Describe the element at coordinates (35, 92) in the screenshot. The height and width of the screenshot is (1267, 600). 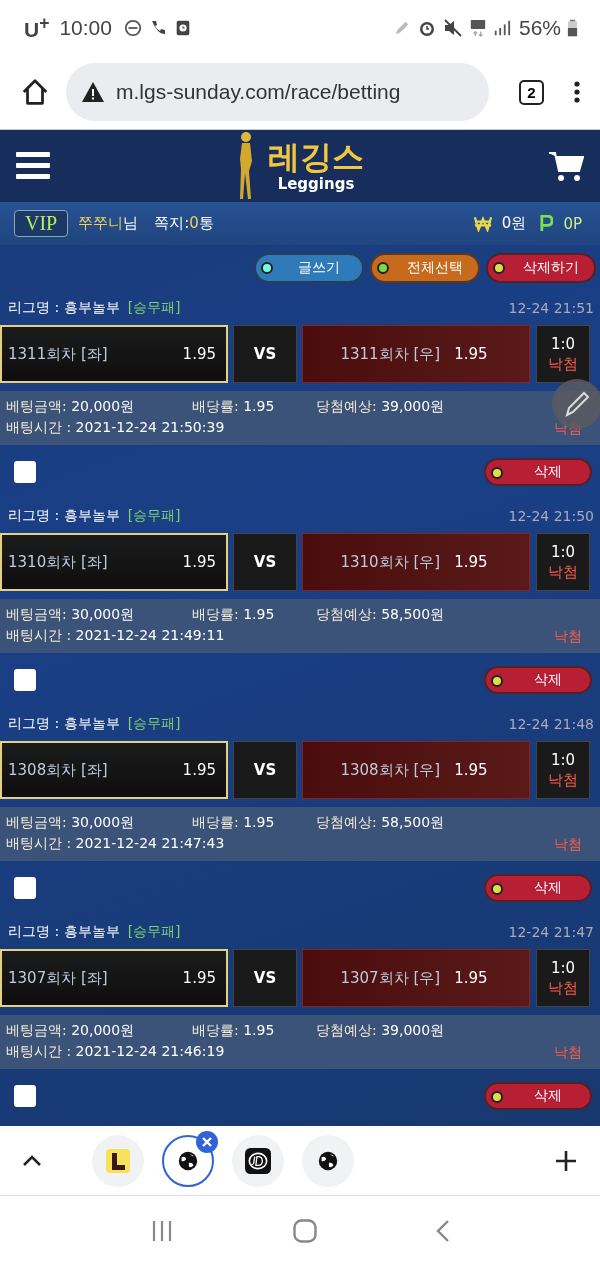
I see `home-icon` at that location.